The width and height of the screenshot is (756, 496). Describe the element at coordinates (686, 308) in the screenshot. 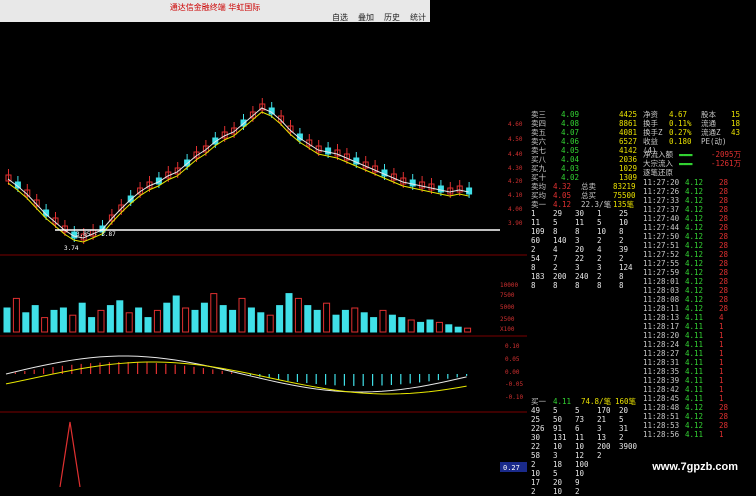

I see `tick-row: 11:28:11 4.12 28` at that location.